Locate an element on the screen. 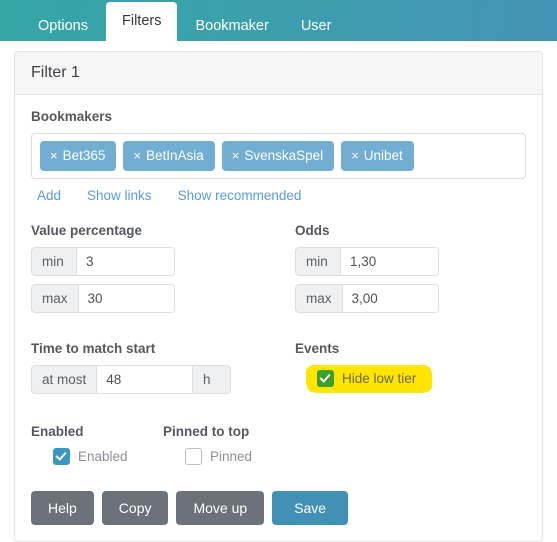  pinned-group: Pinned to top Pinned is located at coordinates (229, 444).